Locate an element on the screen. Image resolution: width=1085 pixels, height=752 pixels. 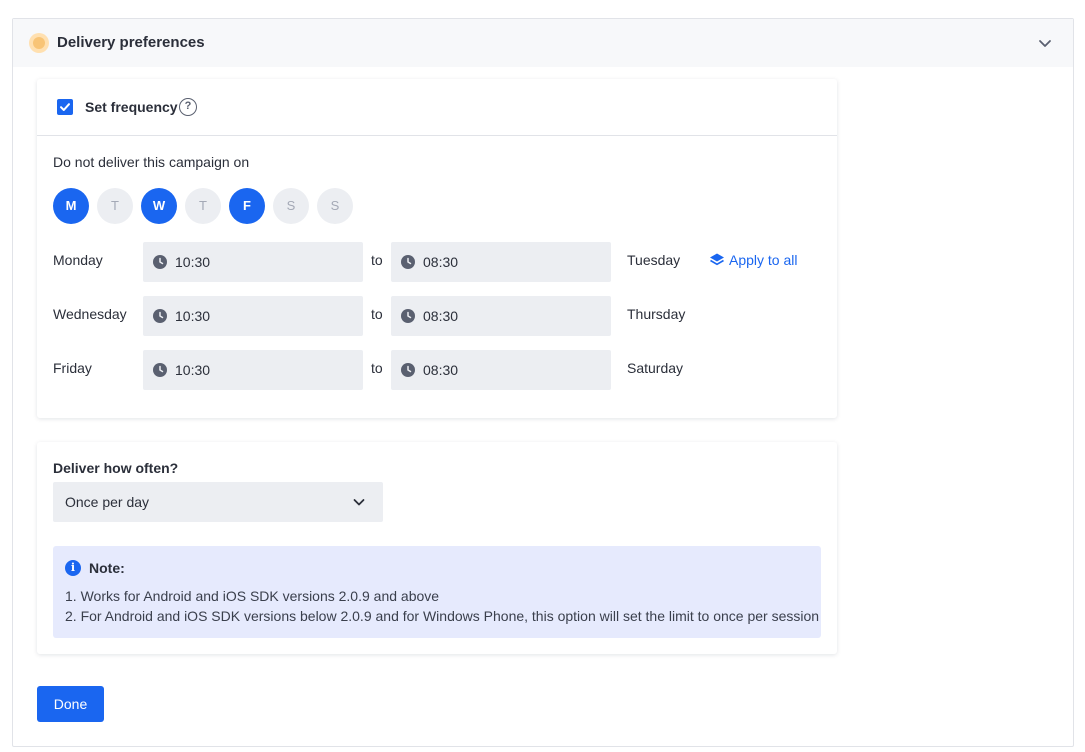
exclusion-heading: Do not deliver this campaign on is located at coordinates (151, 162).